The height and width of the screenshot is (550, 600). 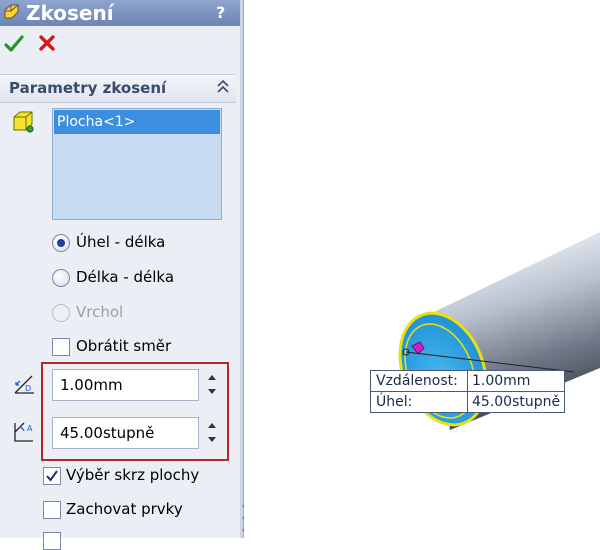 What do you see at coordinates (125, 277) in the screenshot?
I see `distance-distance-label: Délka - délka` at bounding box center [125, 277].